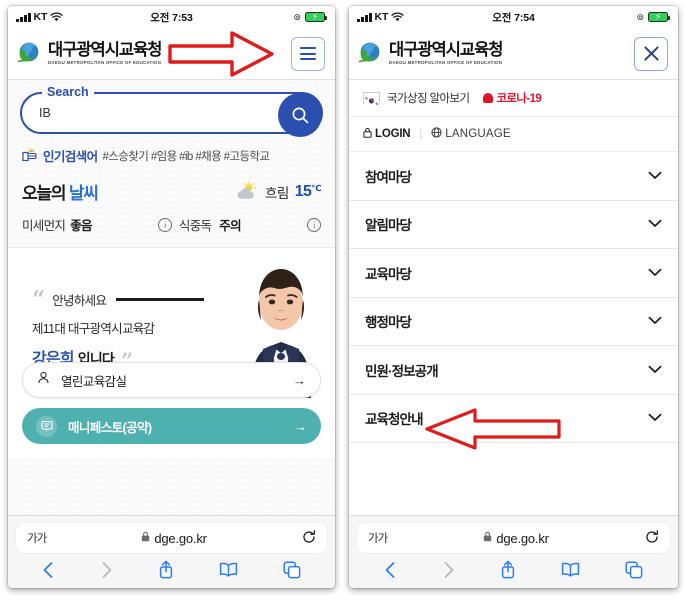  Describe the element at coordinates (388, 274) in the screenshot. I see `menu-item-label: 교육마당` at that location.